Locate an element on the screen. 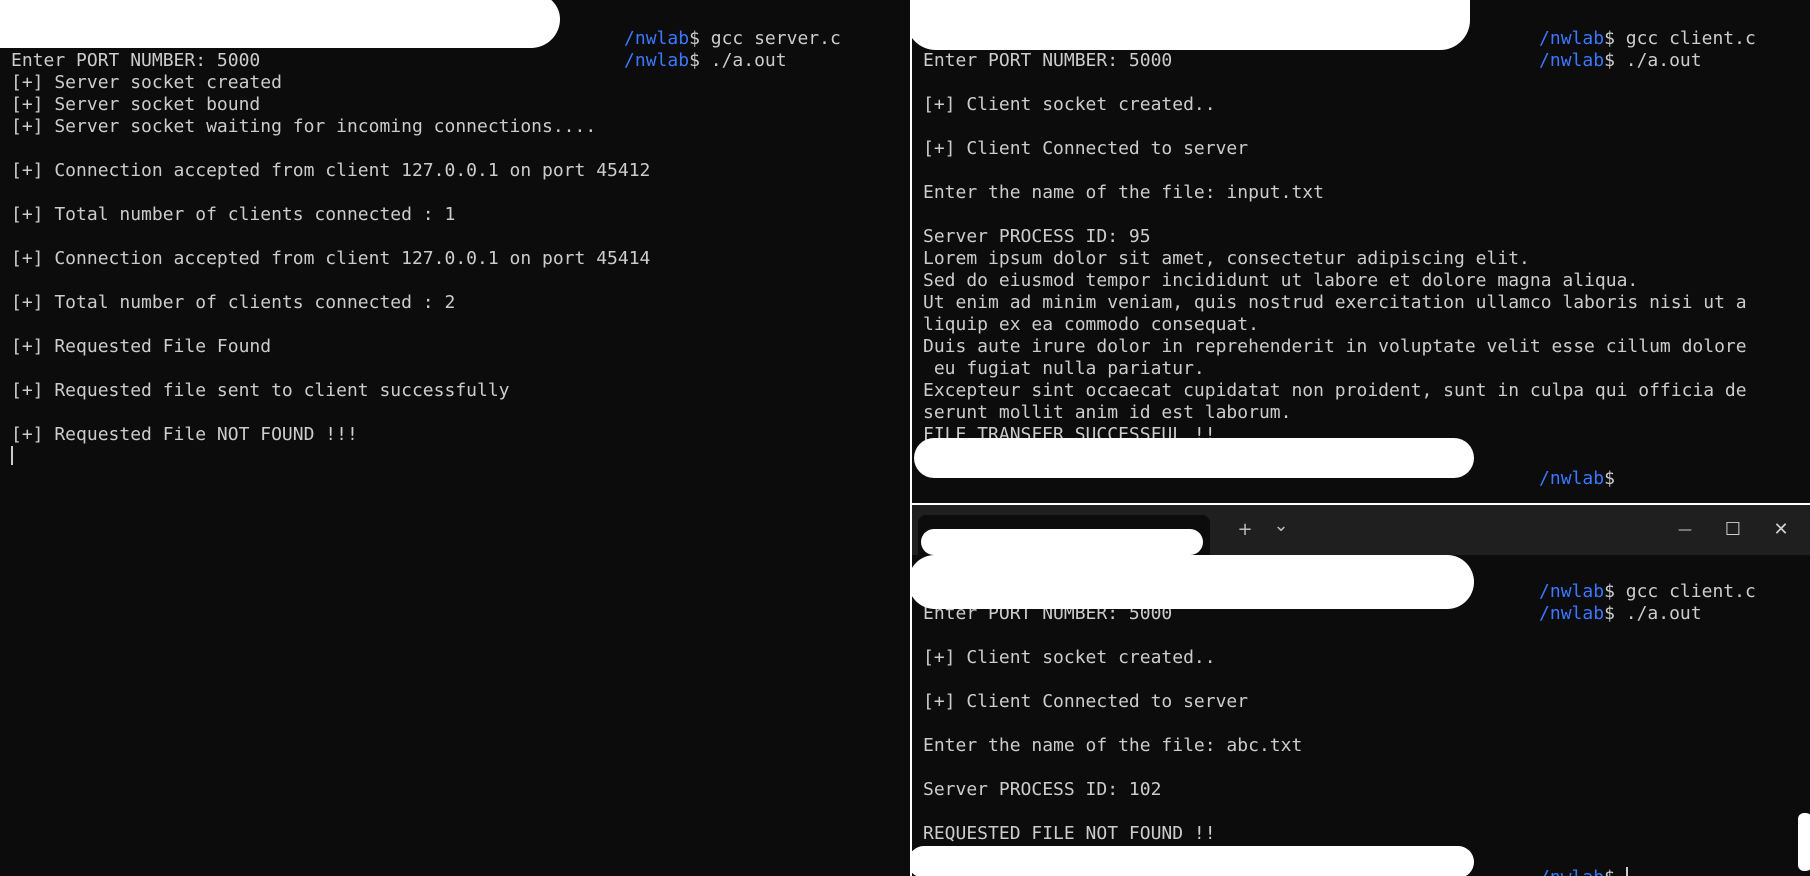 Image resolution: width=1810 pixels, height=876 pixels. tab-dropdown-button: ⌄ is located at coordinates (1281, 526).